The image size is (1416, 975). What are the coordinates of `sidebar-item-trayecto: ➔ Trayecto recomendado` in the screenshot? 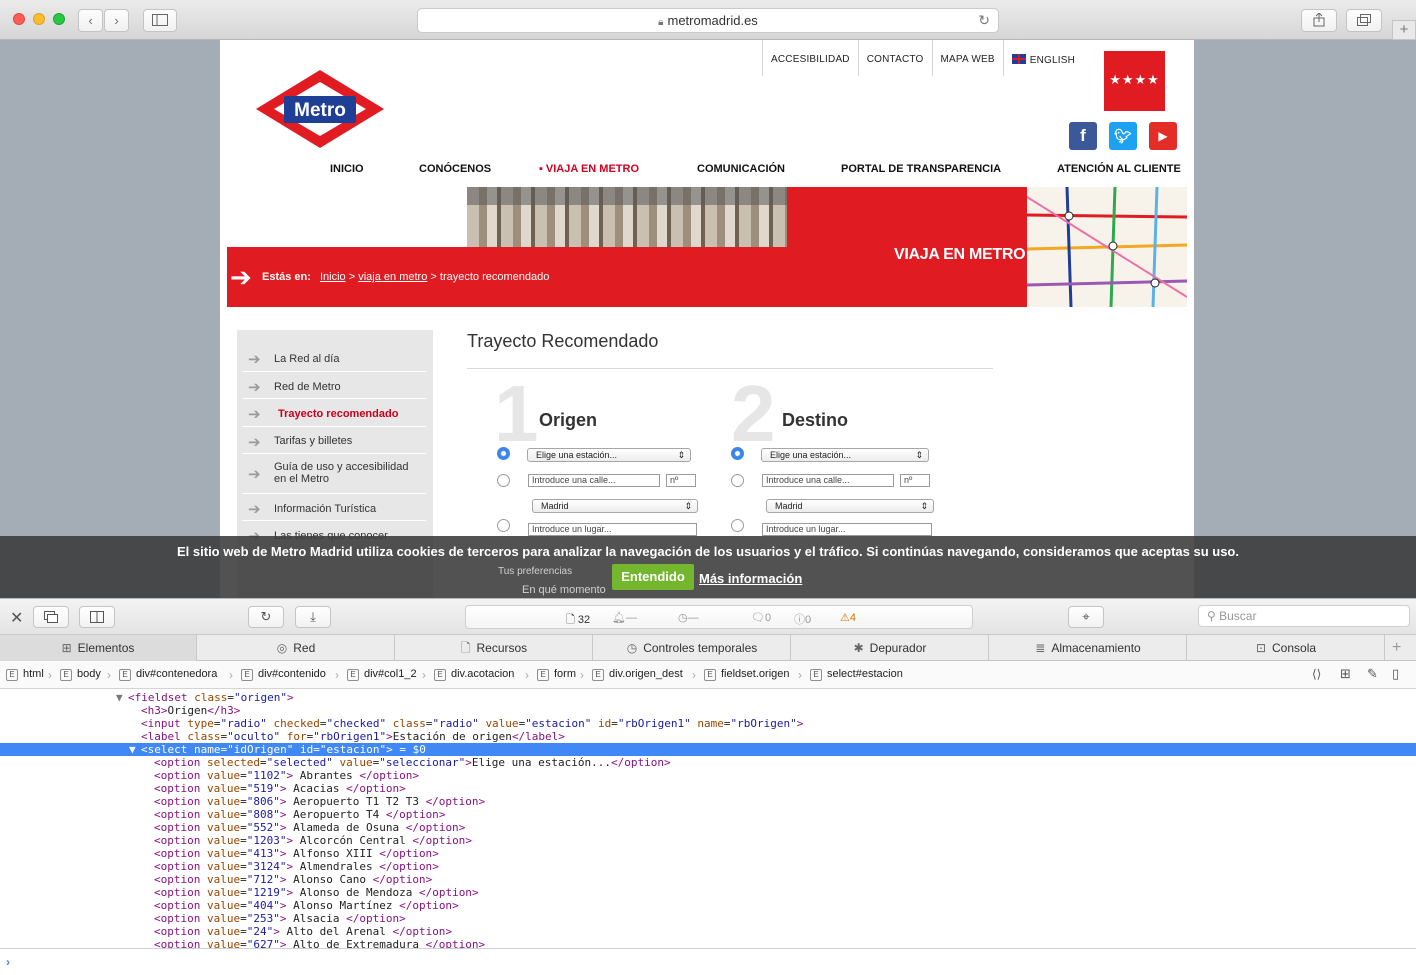 It's located at (334, 413).